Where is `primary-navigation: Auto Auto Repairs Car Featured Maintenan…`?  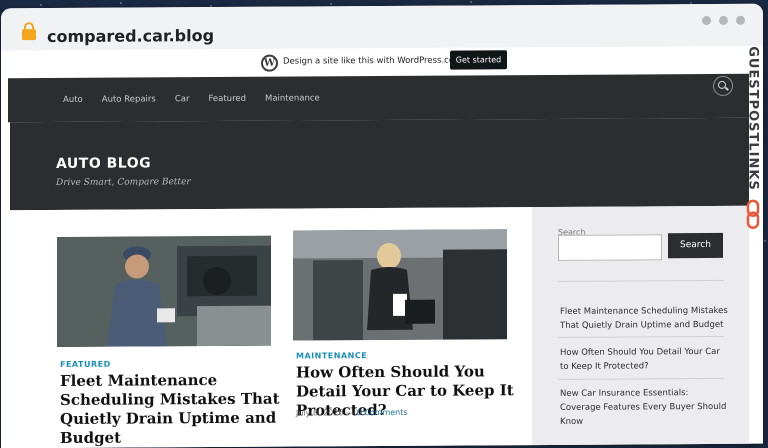
primary-navigation: Auto Auto Repairs Car Featured Maintenan… is located at coordinates (378, 98).